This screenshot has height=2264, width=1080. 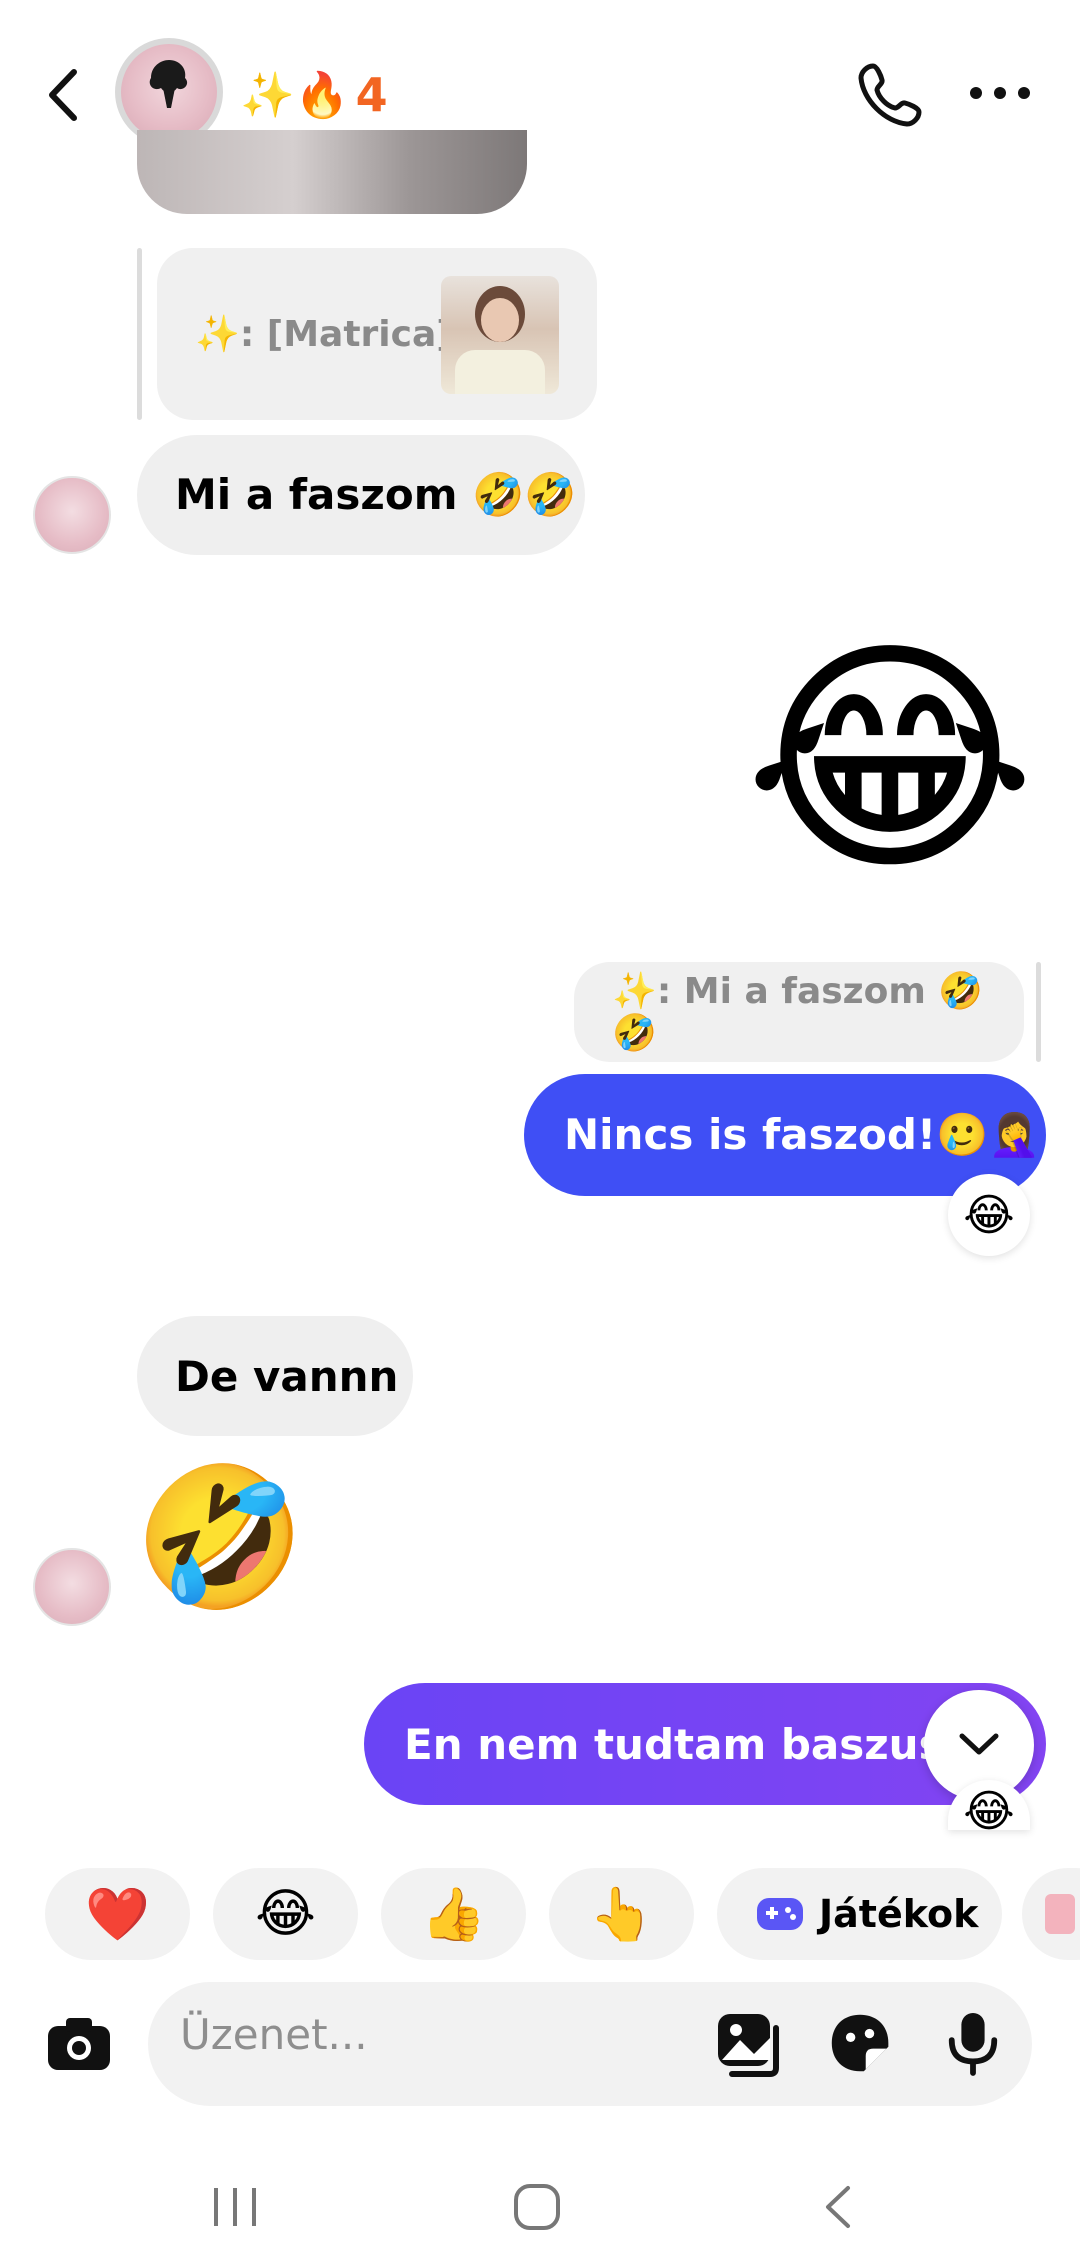 I want to click on back-arrow-icon, so click(x=63, y=95).